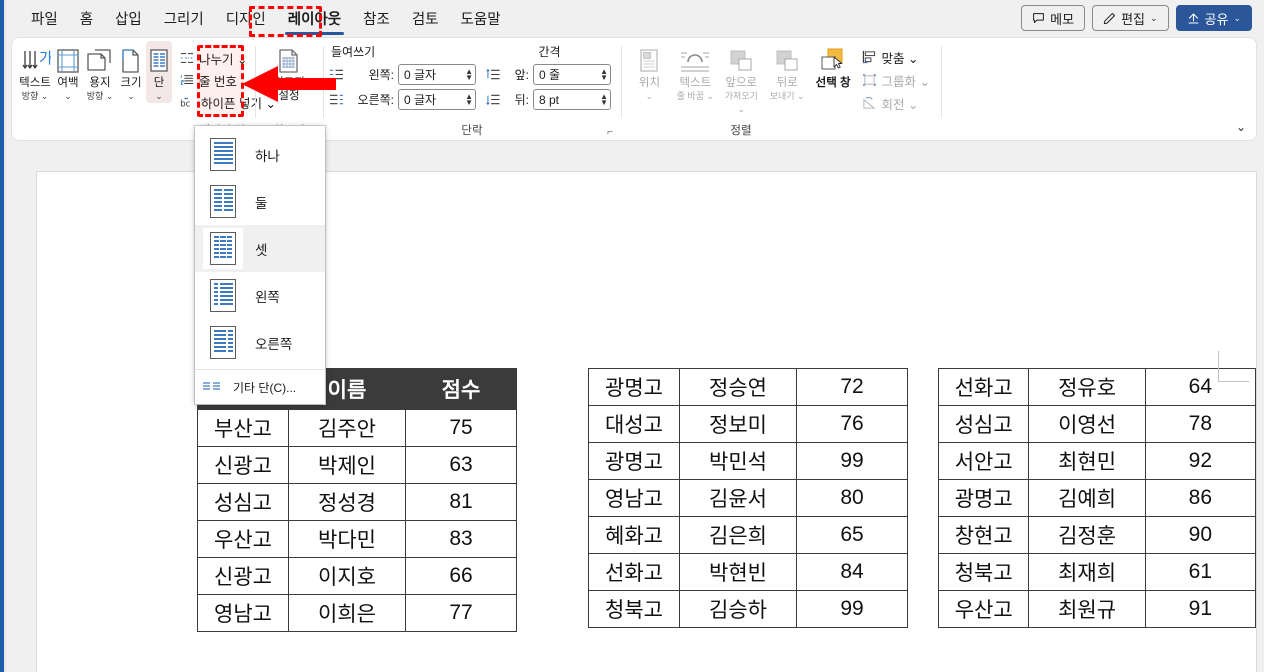  Describe the element at coordinates (347, 576) in the screenshot. I see `table-cell: 이지호` at that location.